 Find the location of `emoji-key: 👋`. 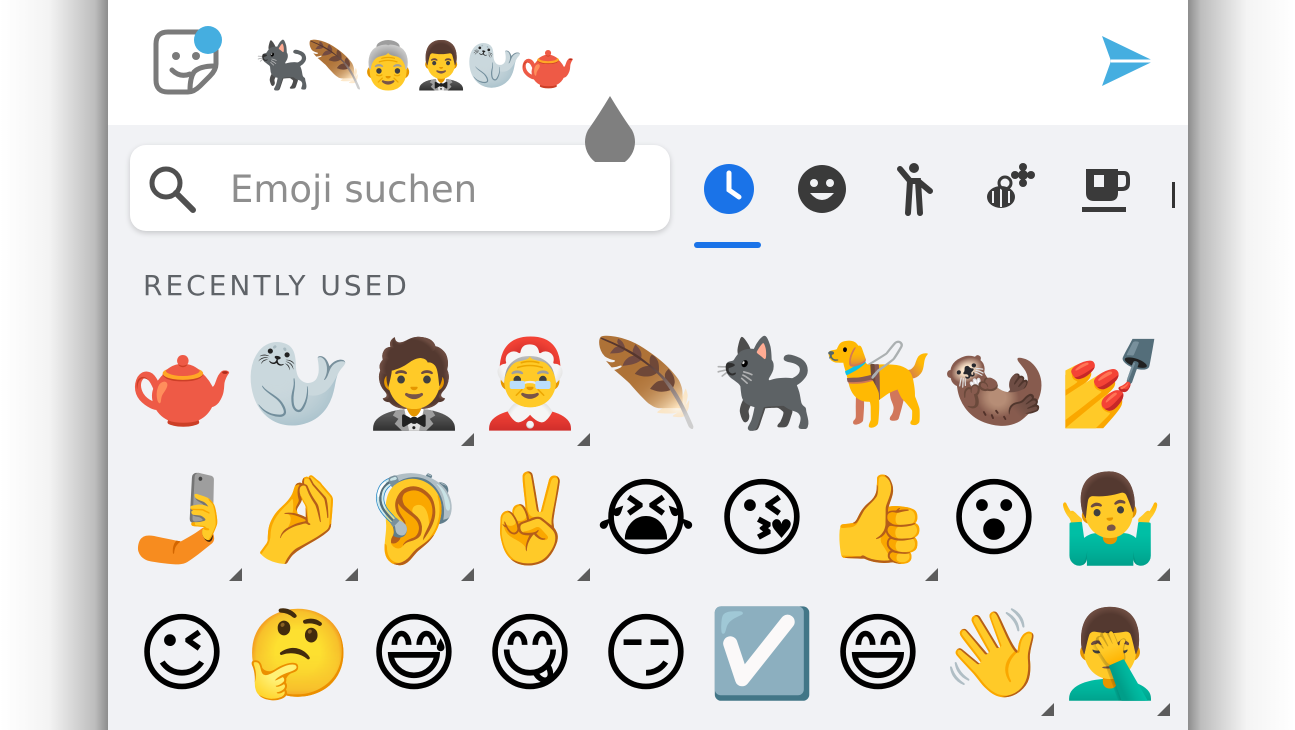

emoji-key: 👋 is located at coordinates (997, 657).